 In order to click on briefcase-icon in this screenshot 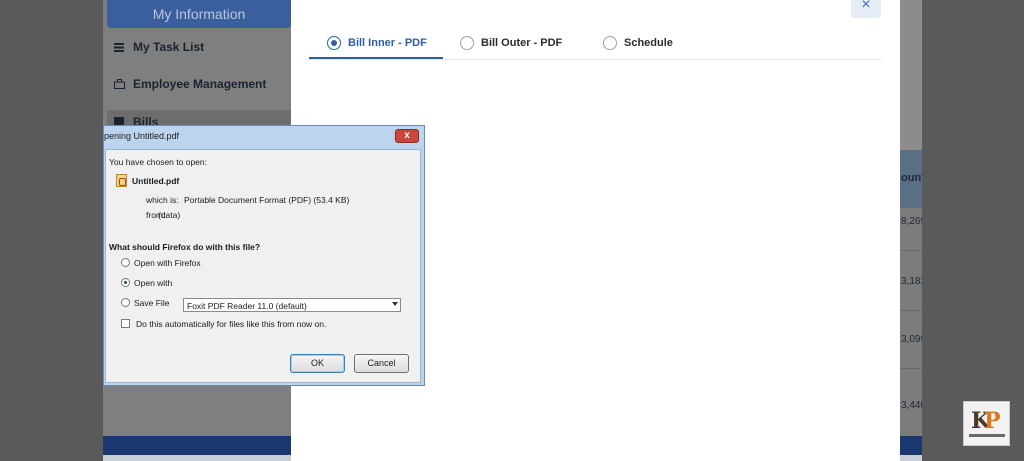, I will do `click(119, 84)`.